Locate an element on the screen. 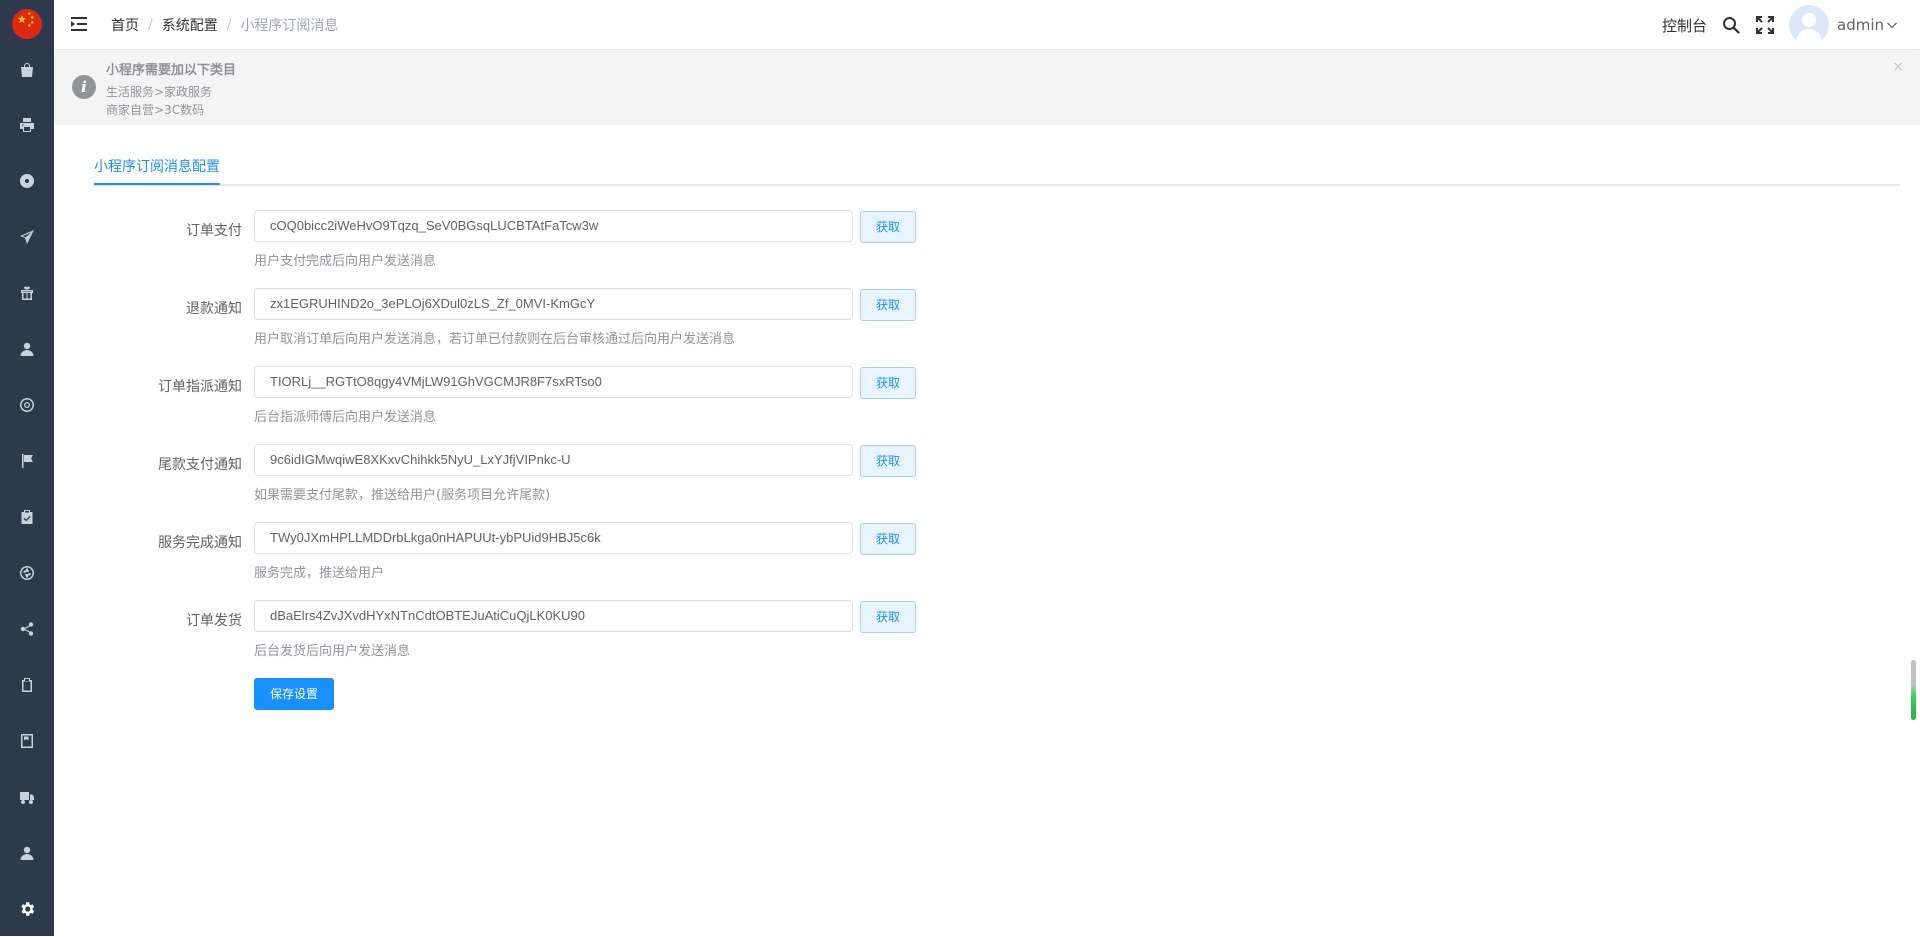 The height and width of the screenshot is (937, 1920). tab-active-indicator is located at coordinates (157, 184).